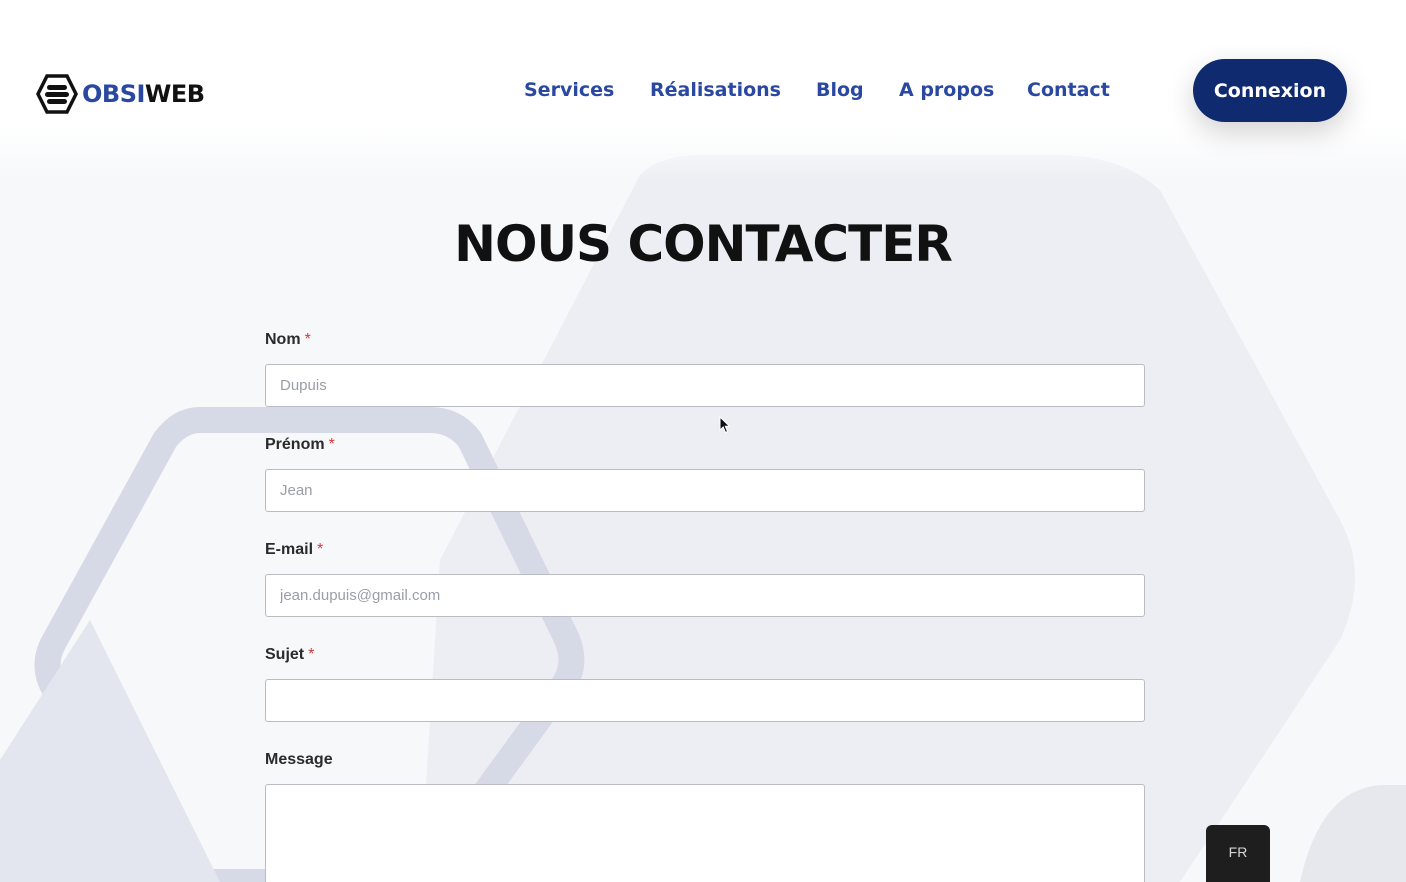 The width and height of the screenshot is (1406, 882). Describe the element at coordinates (840, 90) in the screenshot. I see `nav-blog: Blog` at that location.